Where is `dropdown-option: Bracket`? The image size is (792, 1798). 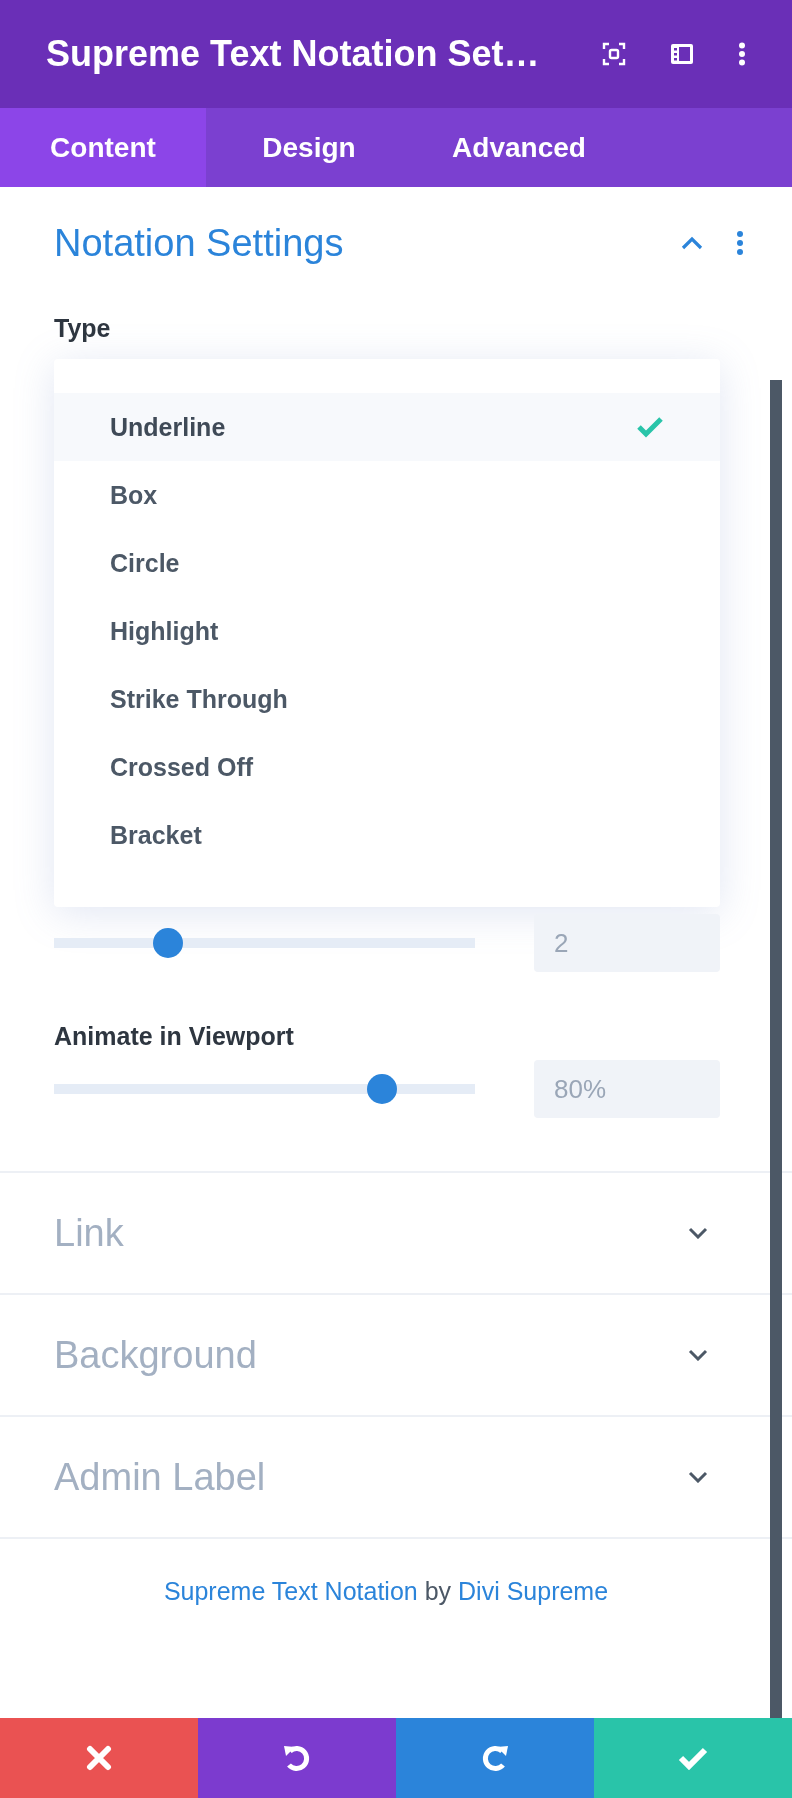
dropdown-option: Bracket is located at coordinates (387, 835).